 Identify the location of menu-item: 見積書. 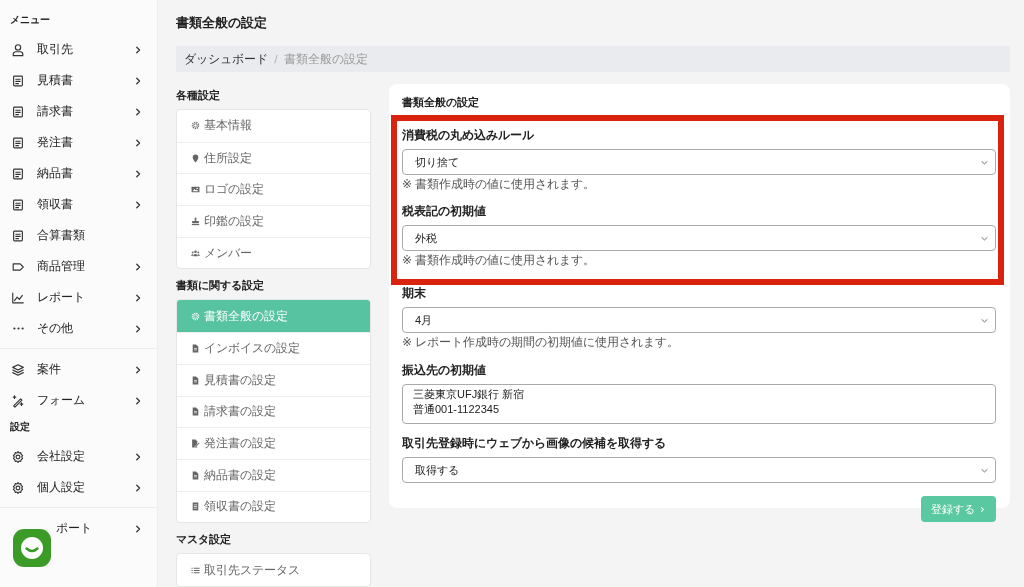
(78, 80).